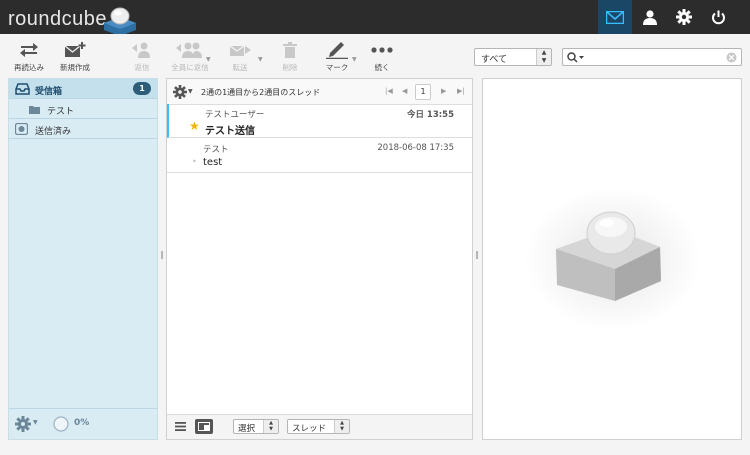  I want to click on message-date: 2018-06-08 17:35, so click(415, 148).